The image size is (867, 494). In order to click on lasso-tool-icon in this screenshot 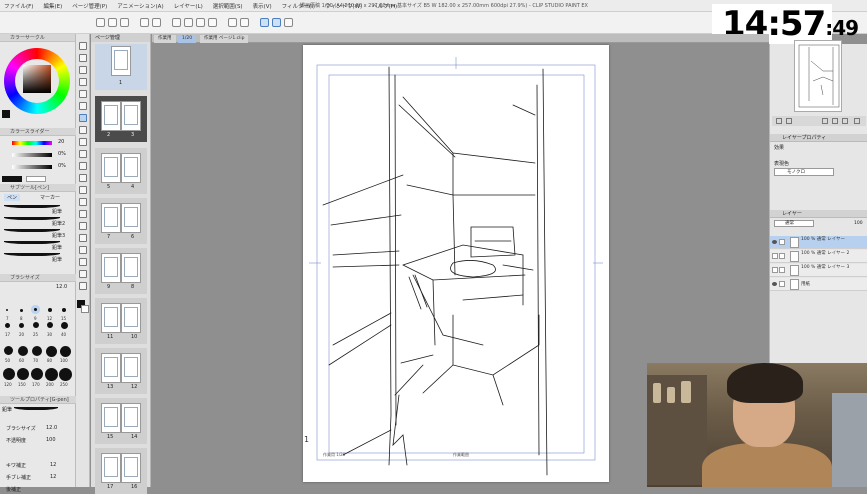, I will do `click(83, 94)`.